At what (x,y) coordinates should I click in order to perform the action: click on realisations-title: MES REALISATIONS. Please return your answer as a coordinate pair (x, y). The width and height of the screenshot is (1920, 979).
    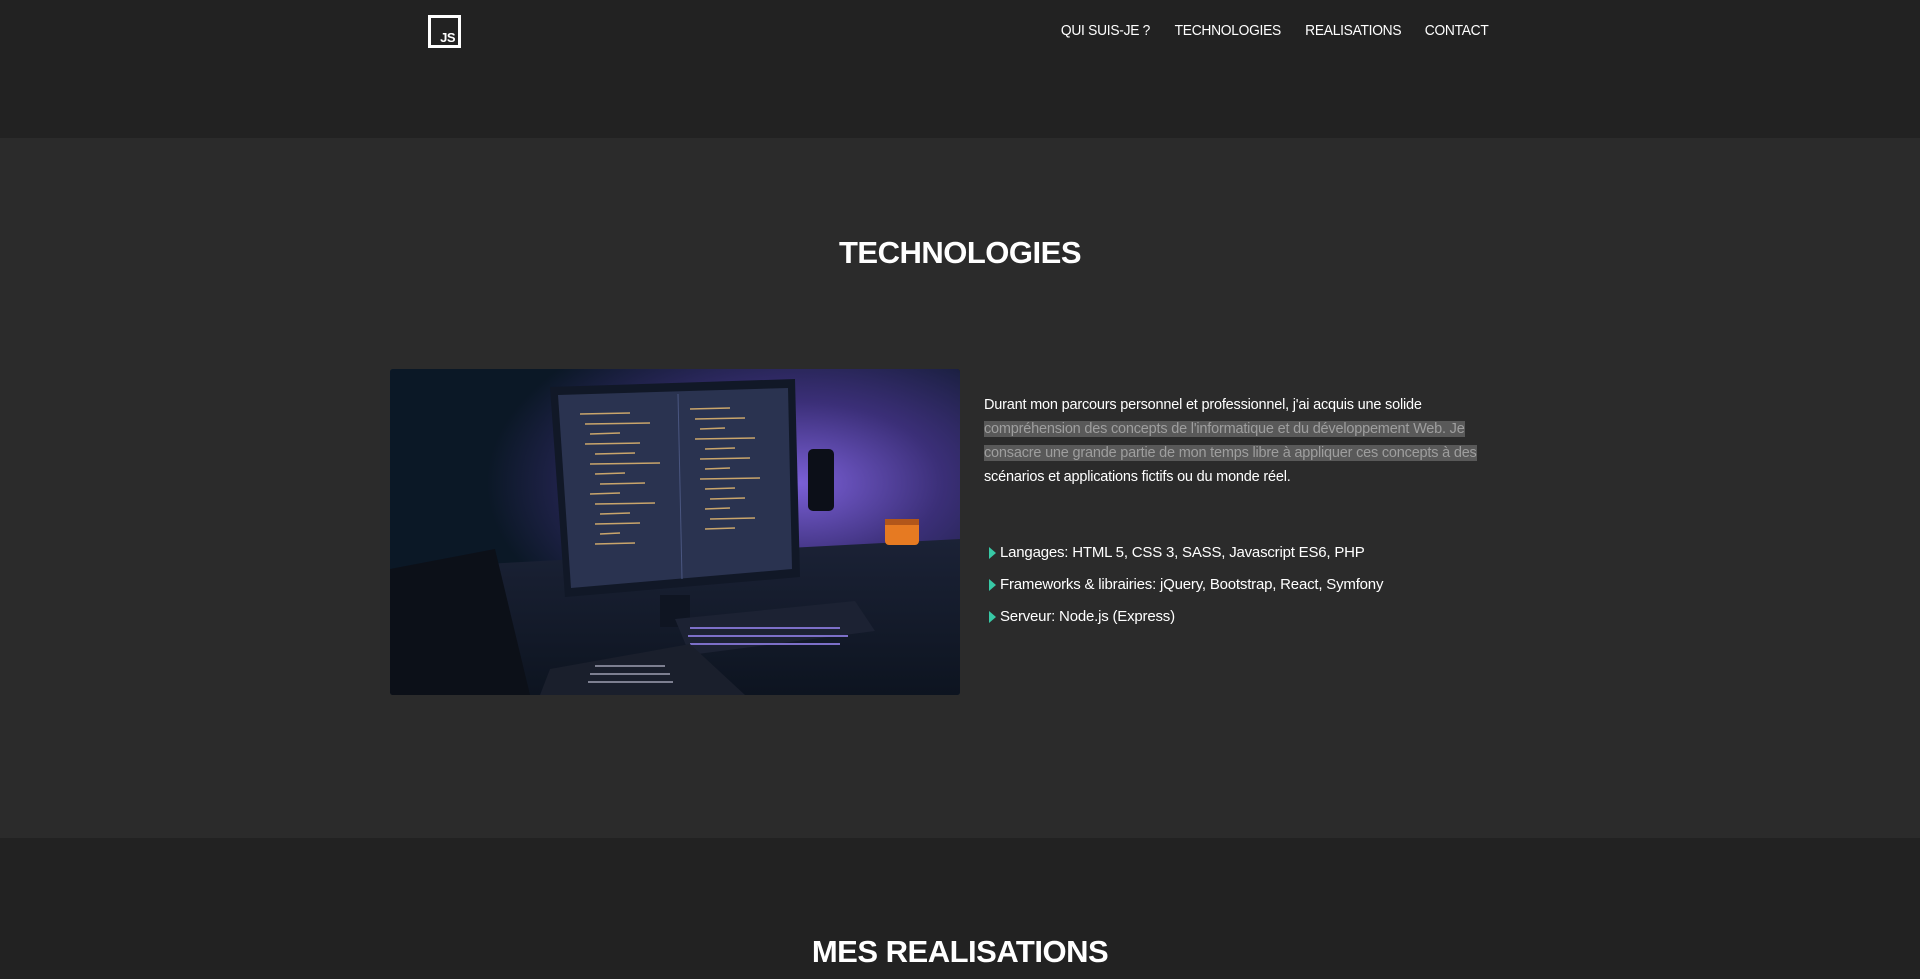
    Looking at the image, I should click on (960, 951).